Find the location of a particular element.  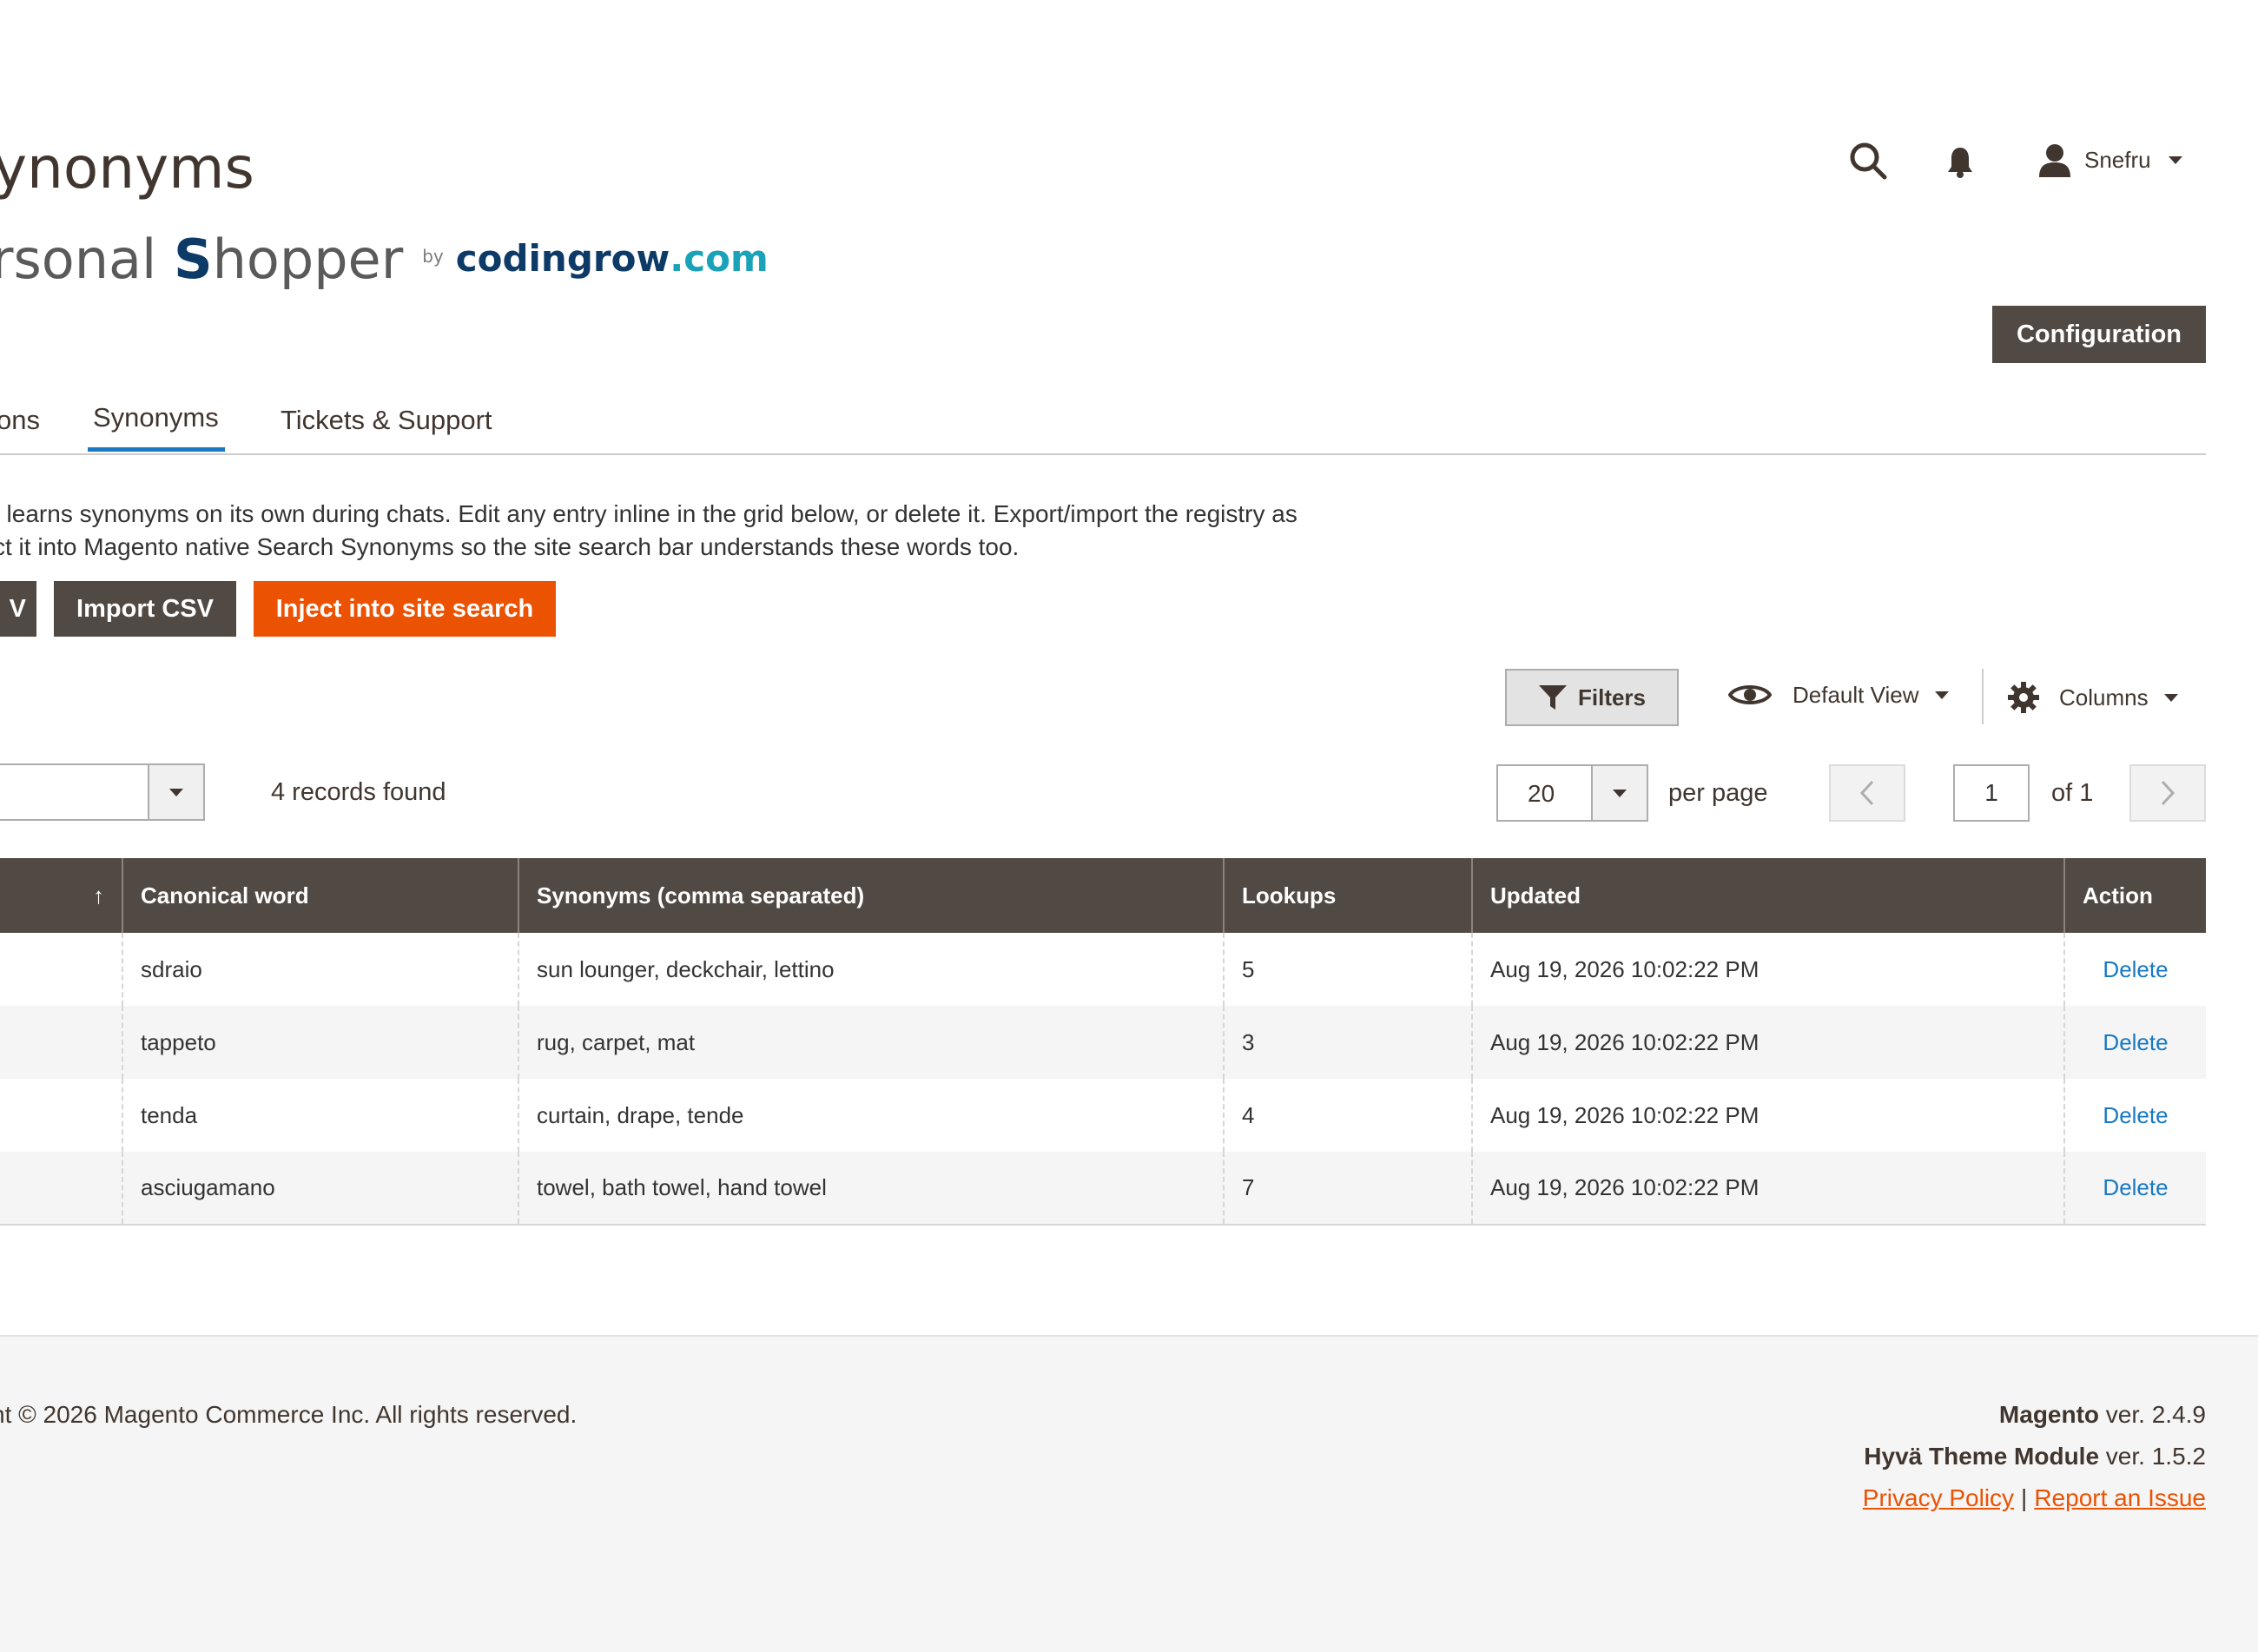

column-header-updated: Updated is located at coordinates (1768, 895).